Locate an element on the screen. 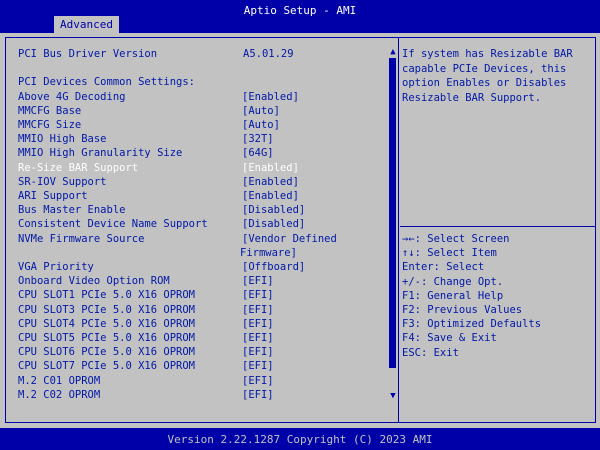 The height and width of the screenshot is (450, 600). key-change-opt: +/-: Change Opt. is located at coordinates (453, 281).